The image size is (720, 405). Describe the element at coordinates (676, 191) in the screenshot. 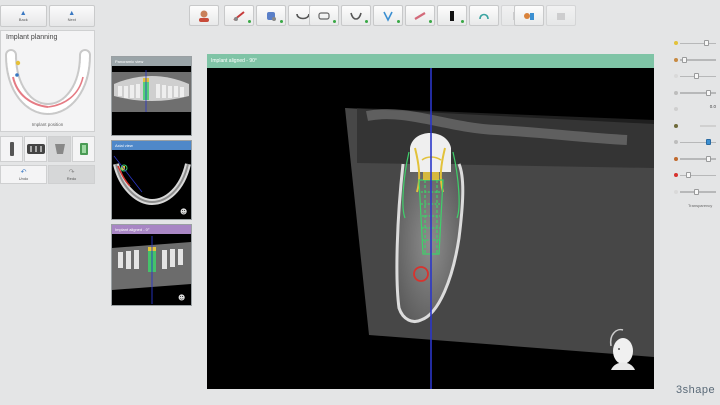

I see `sleeve-color-icon` at that location.